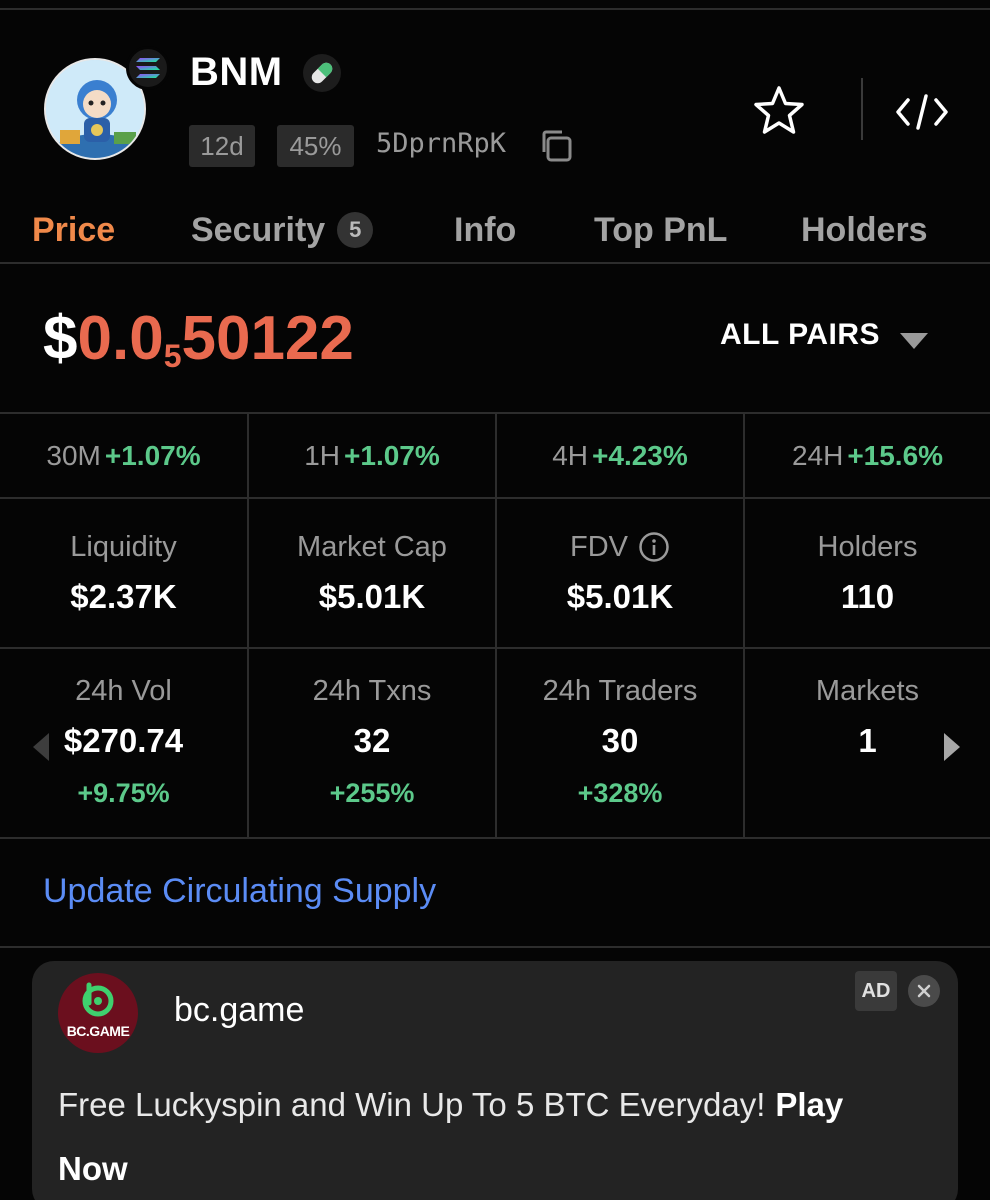  Describe the element at coordinates (952, 747) in the screenshot. I see `chevron-right-icon` at that location.